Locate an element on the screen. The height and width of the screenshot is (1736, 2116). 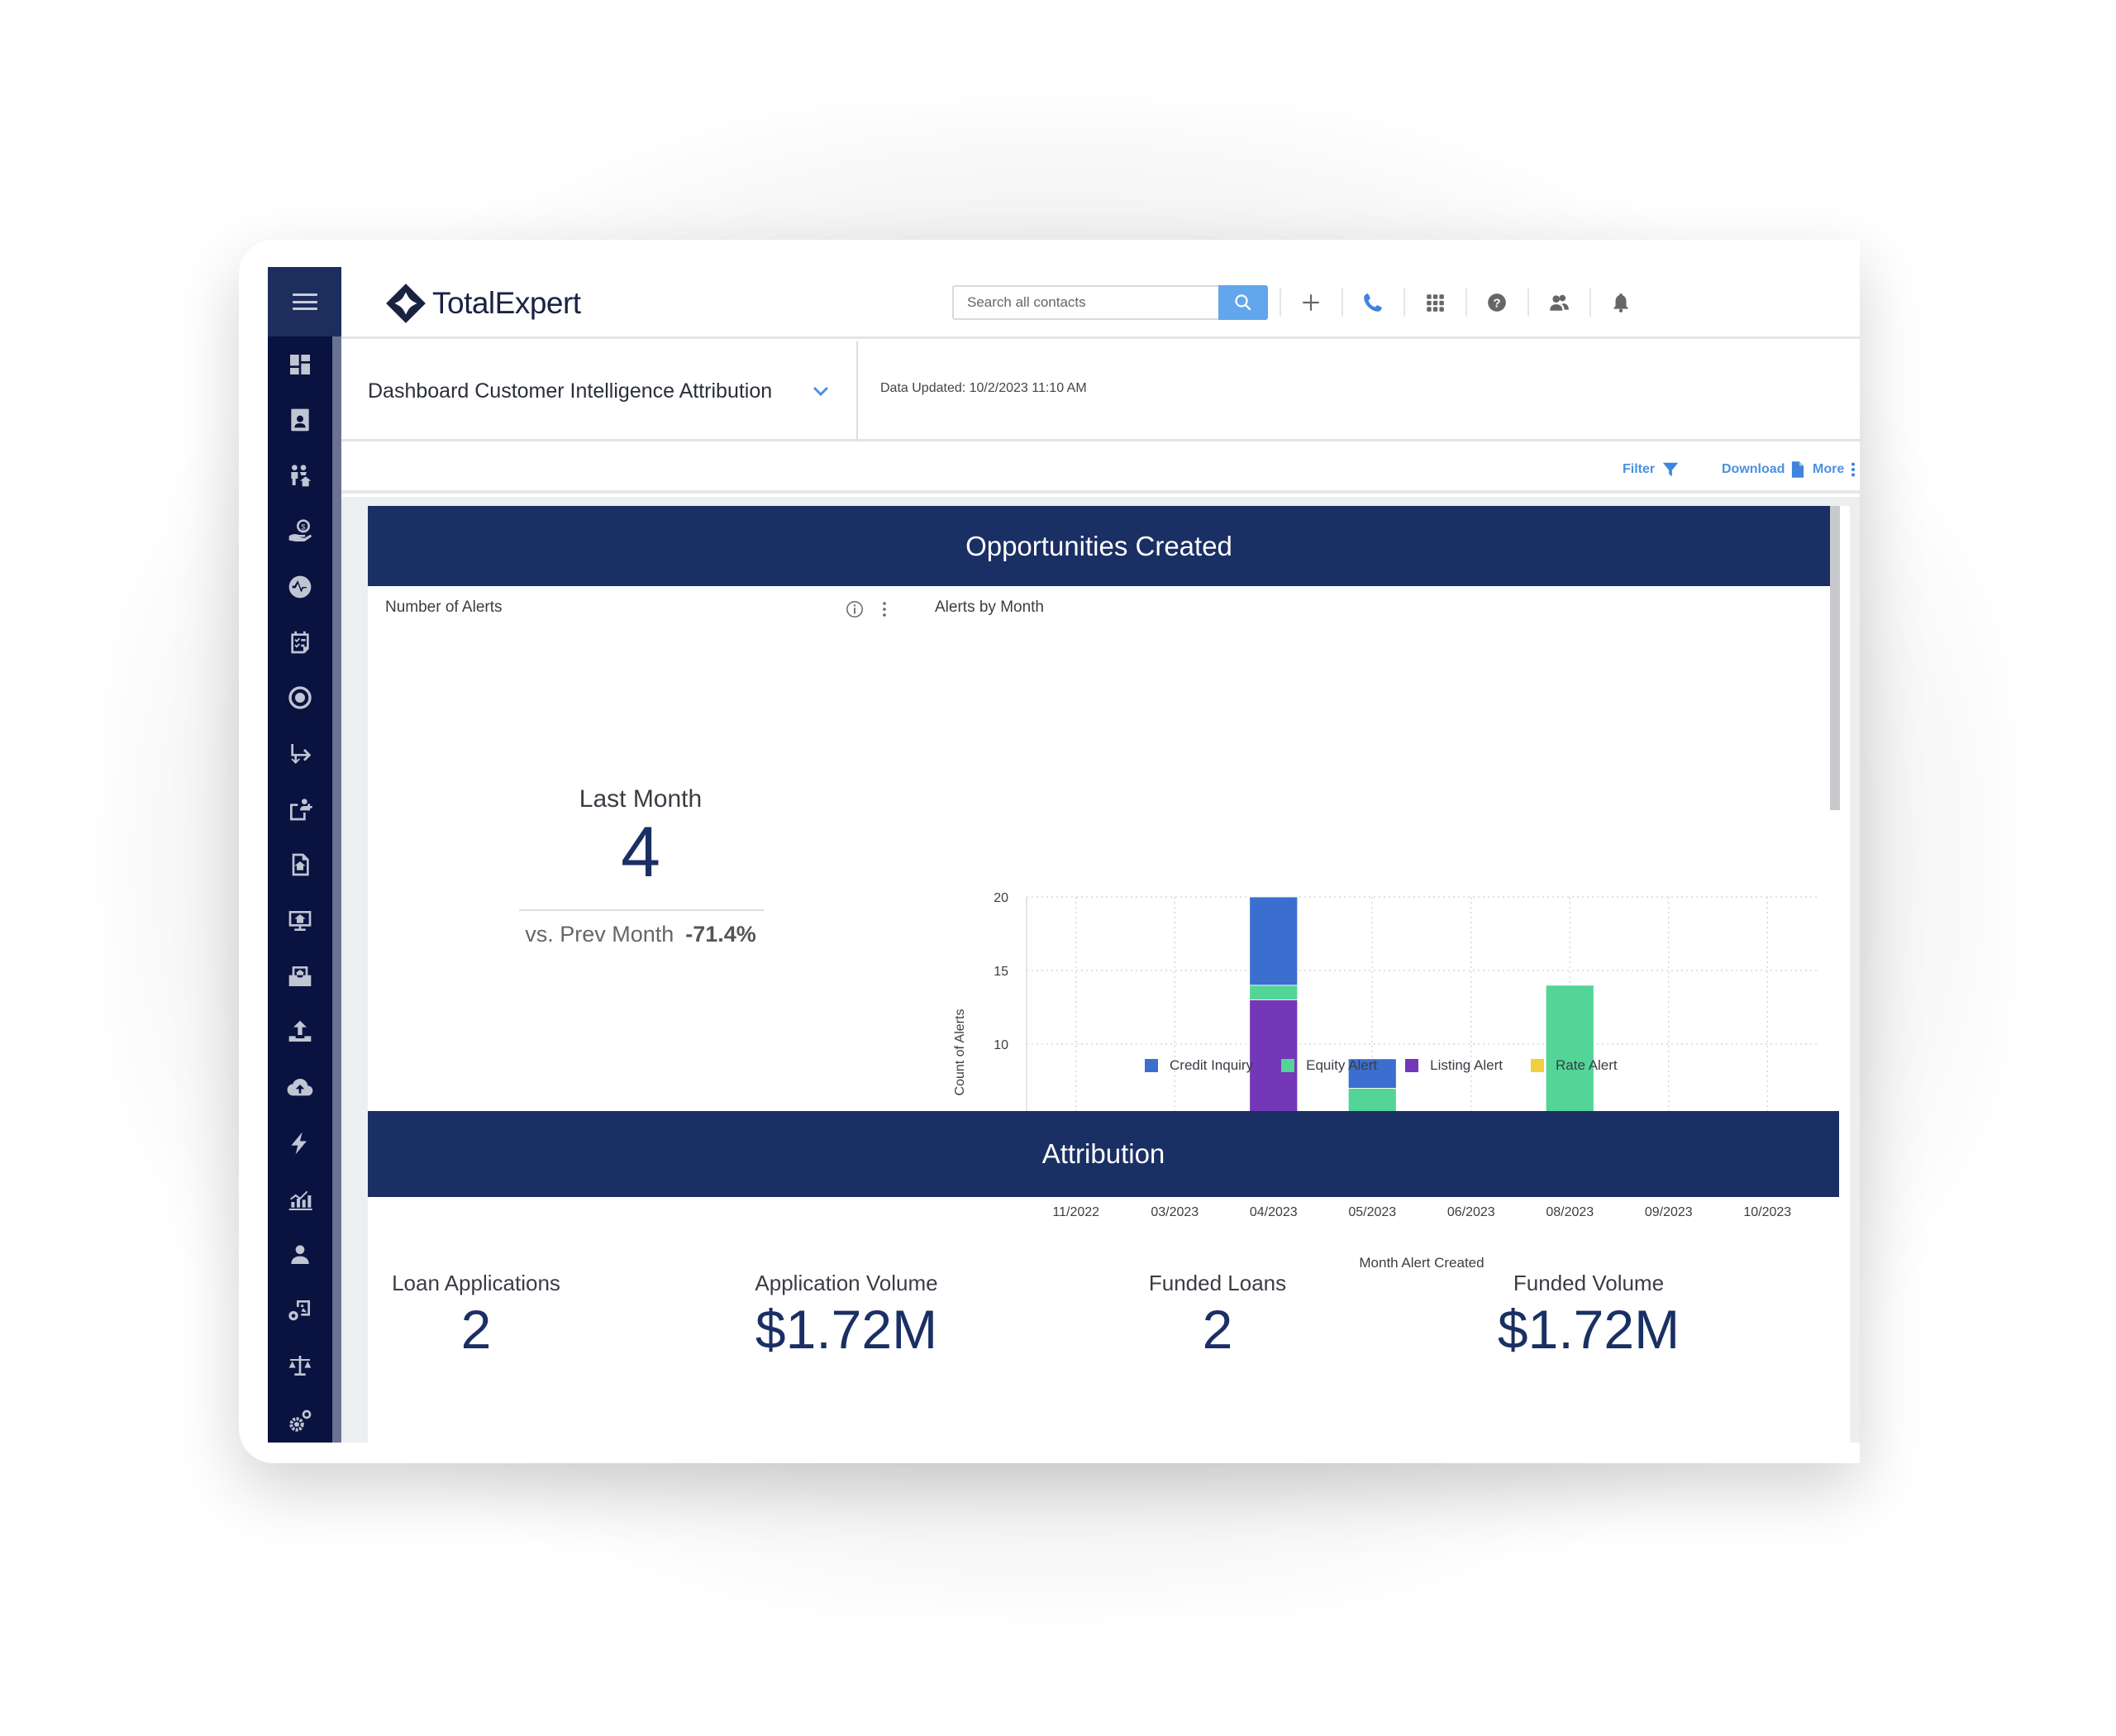
phone-button is located at coordinates (1373, 302).